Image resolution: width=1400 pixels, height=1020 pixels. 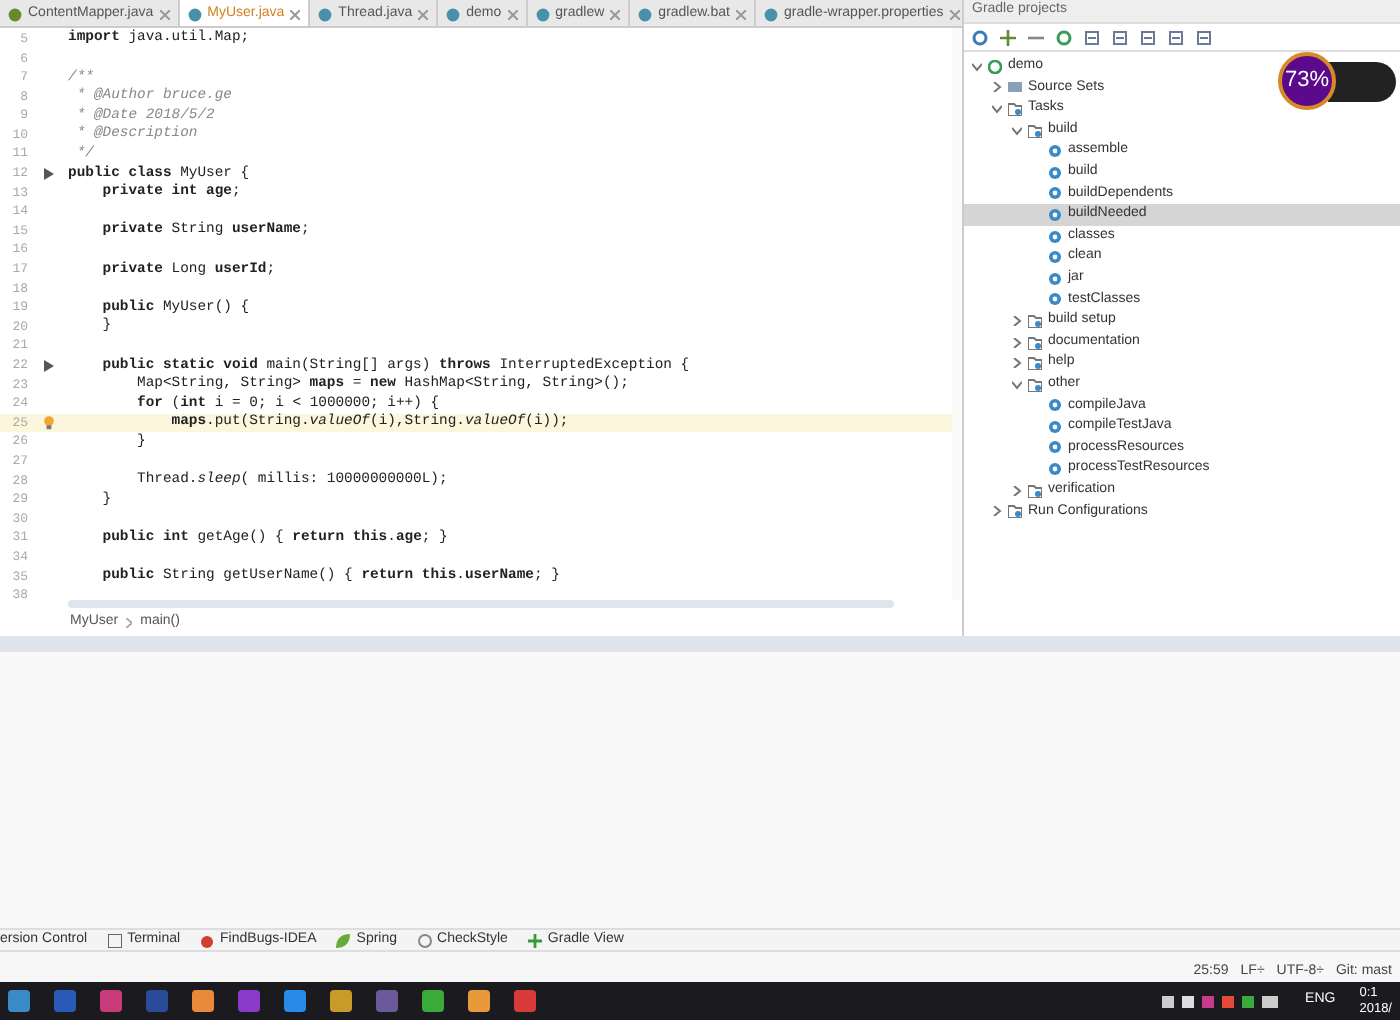 What do you see at coordinates (1307, 81) in the screenshot?
I see `speed-widget: 73%` at bounding box center [1307, 81].